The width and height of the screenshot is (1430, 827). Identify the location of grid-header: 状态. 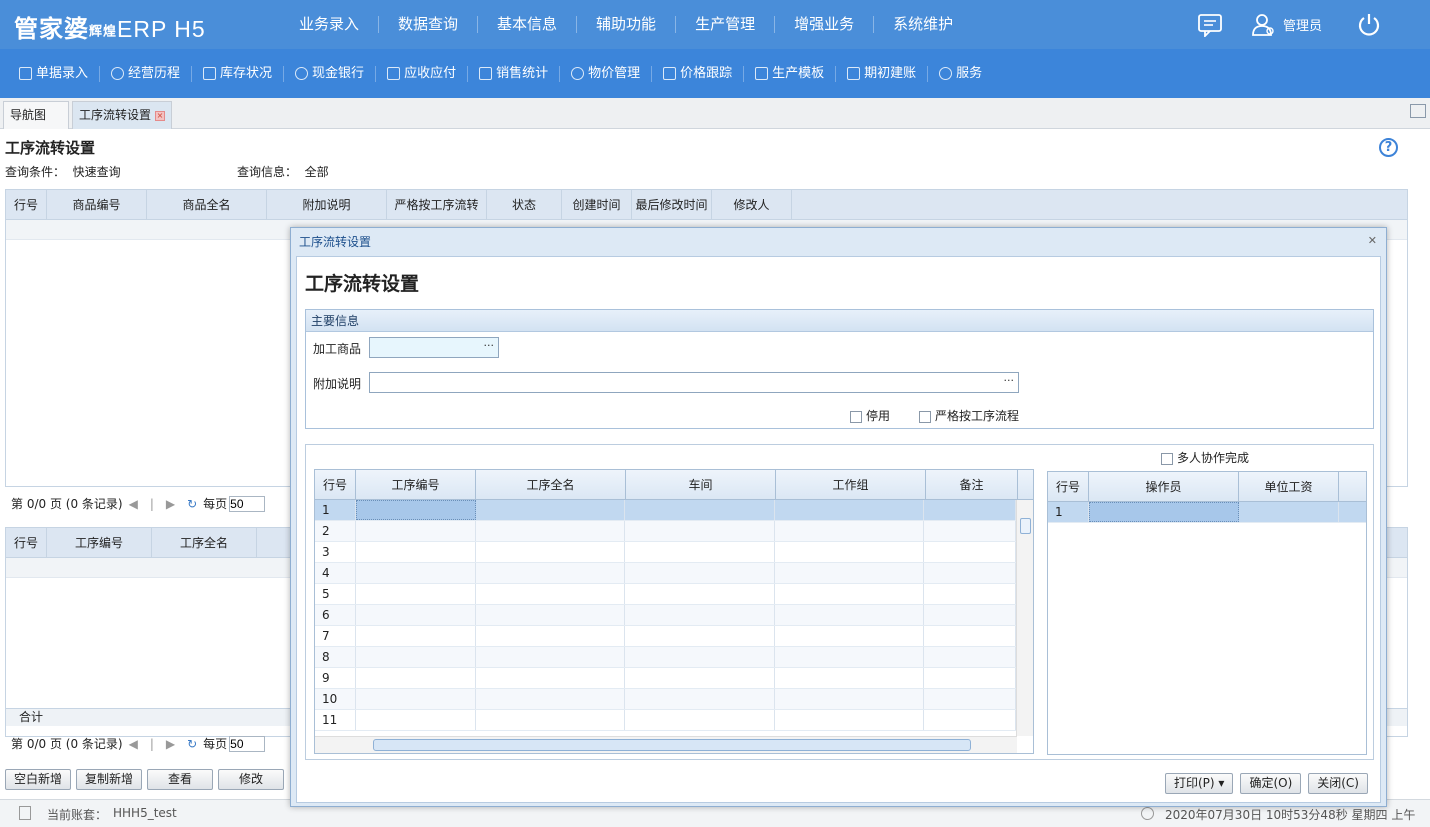
(524, 204).